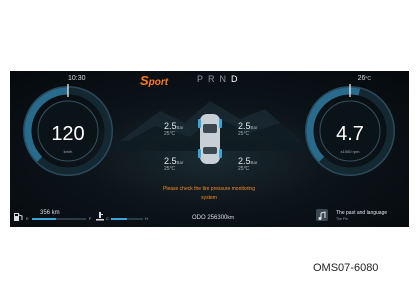 This screenshot has width=420, height=289. Describe the element at coordinates (174, 129) in the screenshot. I see `tire-front-left: 2.5Bar 25°C` at that location.